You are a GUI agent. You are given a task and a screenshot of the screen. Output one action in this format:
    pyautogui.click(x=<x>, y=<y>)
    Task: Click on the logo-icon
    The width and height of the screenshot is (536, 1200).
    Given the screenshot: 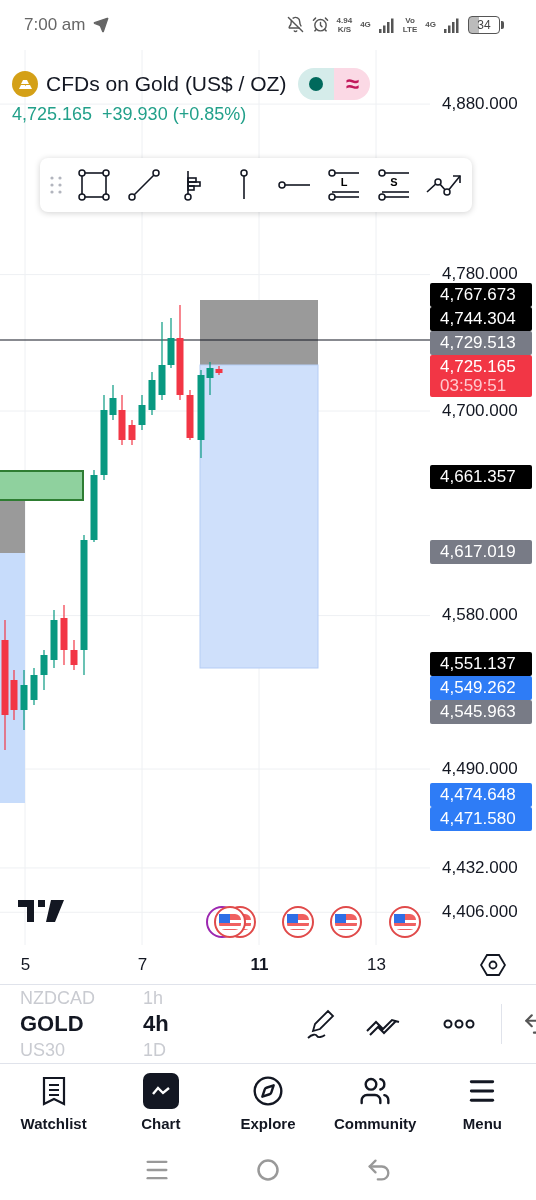 What is the action you would take?
    pyautogui.click(x=41, y=910)
    